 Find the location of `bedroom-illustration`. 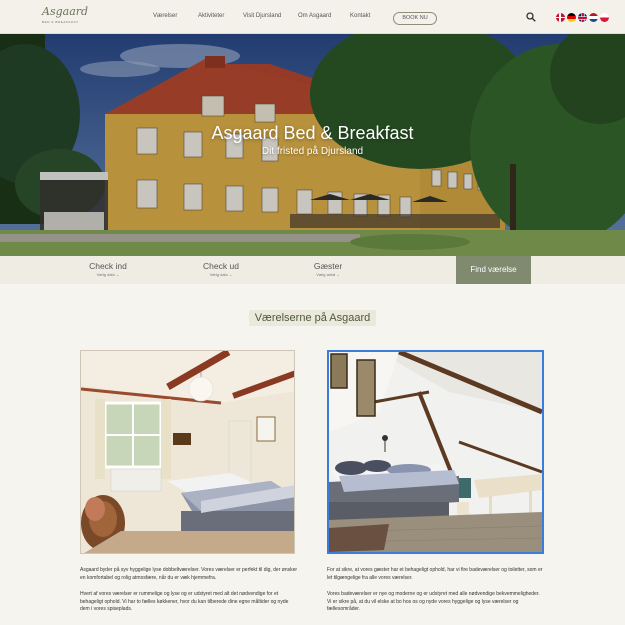

bedroom-illustration is located at coordinates (187, 452).